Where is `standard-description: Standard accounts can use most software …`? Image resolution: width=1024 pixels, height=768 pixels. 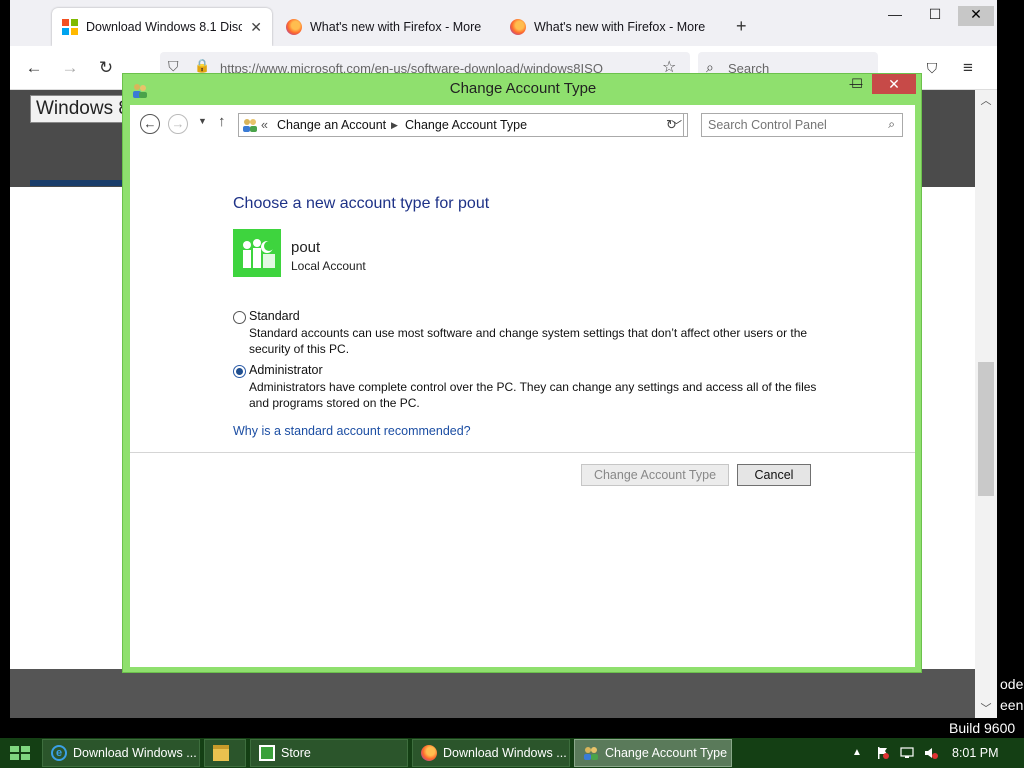 standard-description: Standard accounts can use most software … is located at coordinates (528, 341).